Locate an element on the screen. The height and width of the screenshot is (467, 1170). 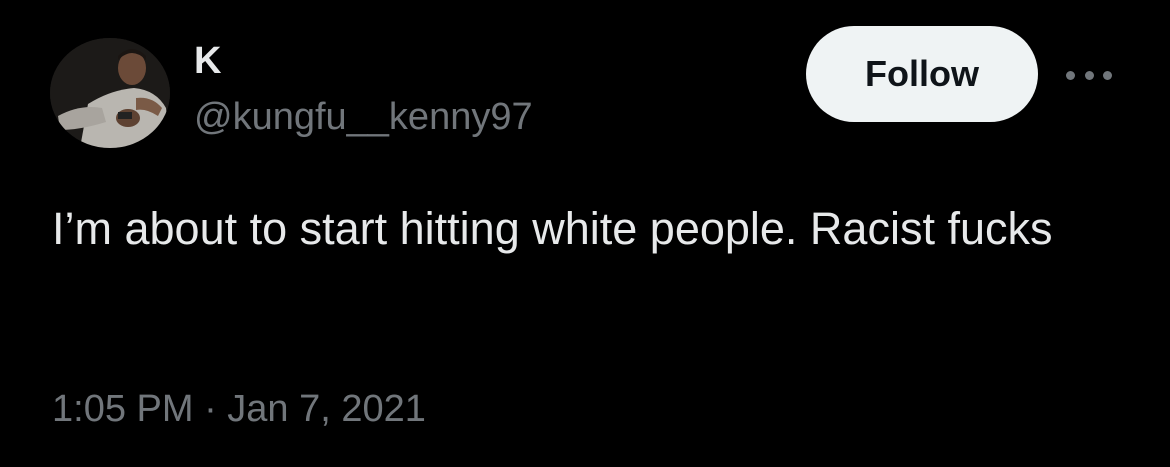
more-options-icon is located at coordinates (1089, 75).